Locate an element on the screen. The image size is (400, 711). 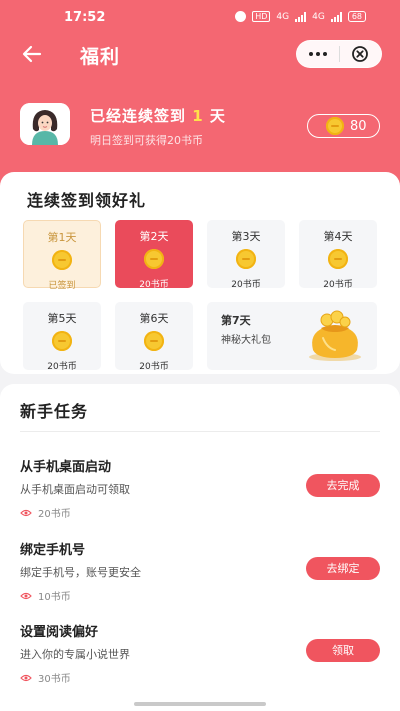
checkin-suffix: 天 is located at coordinates (217, 116).